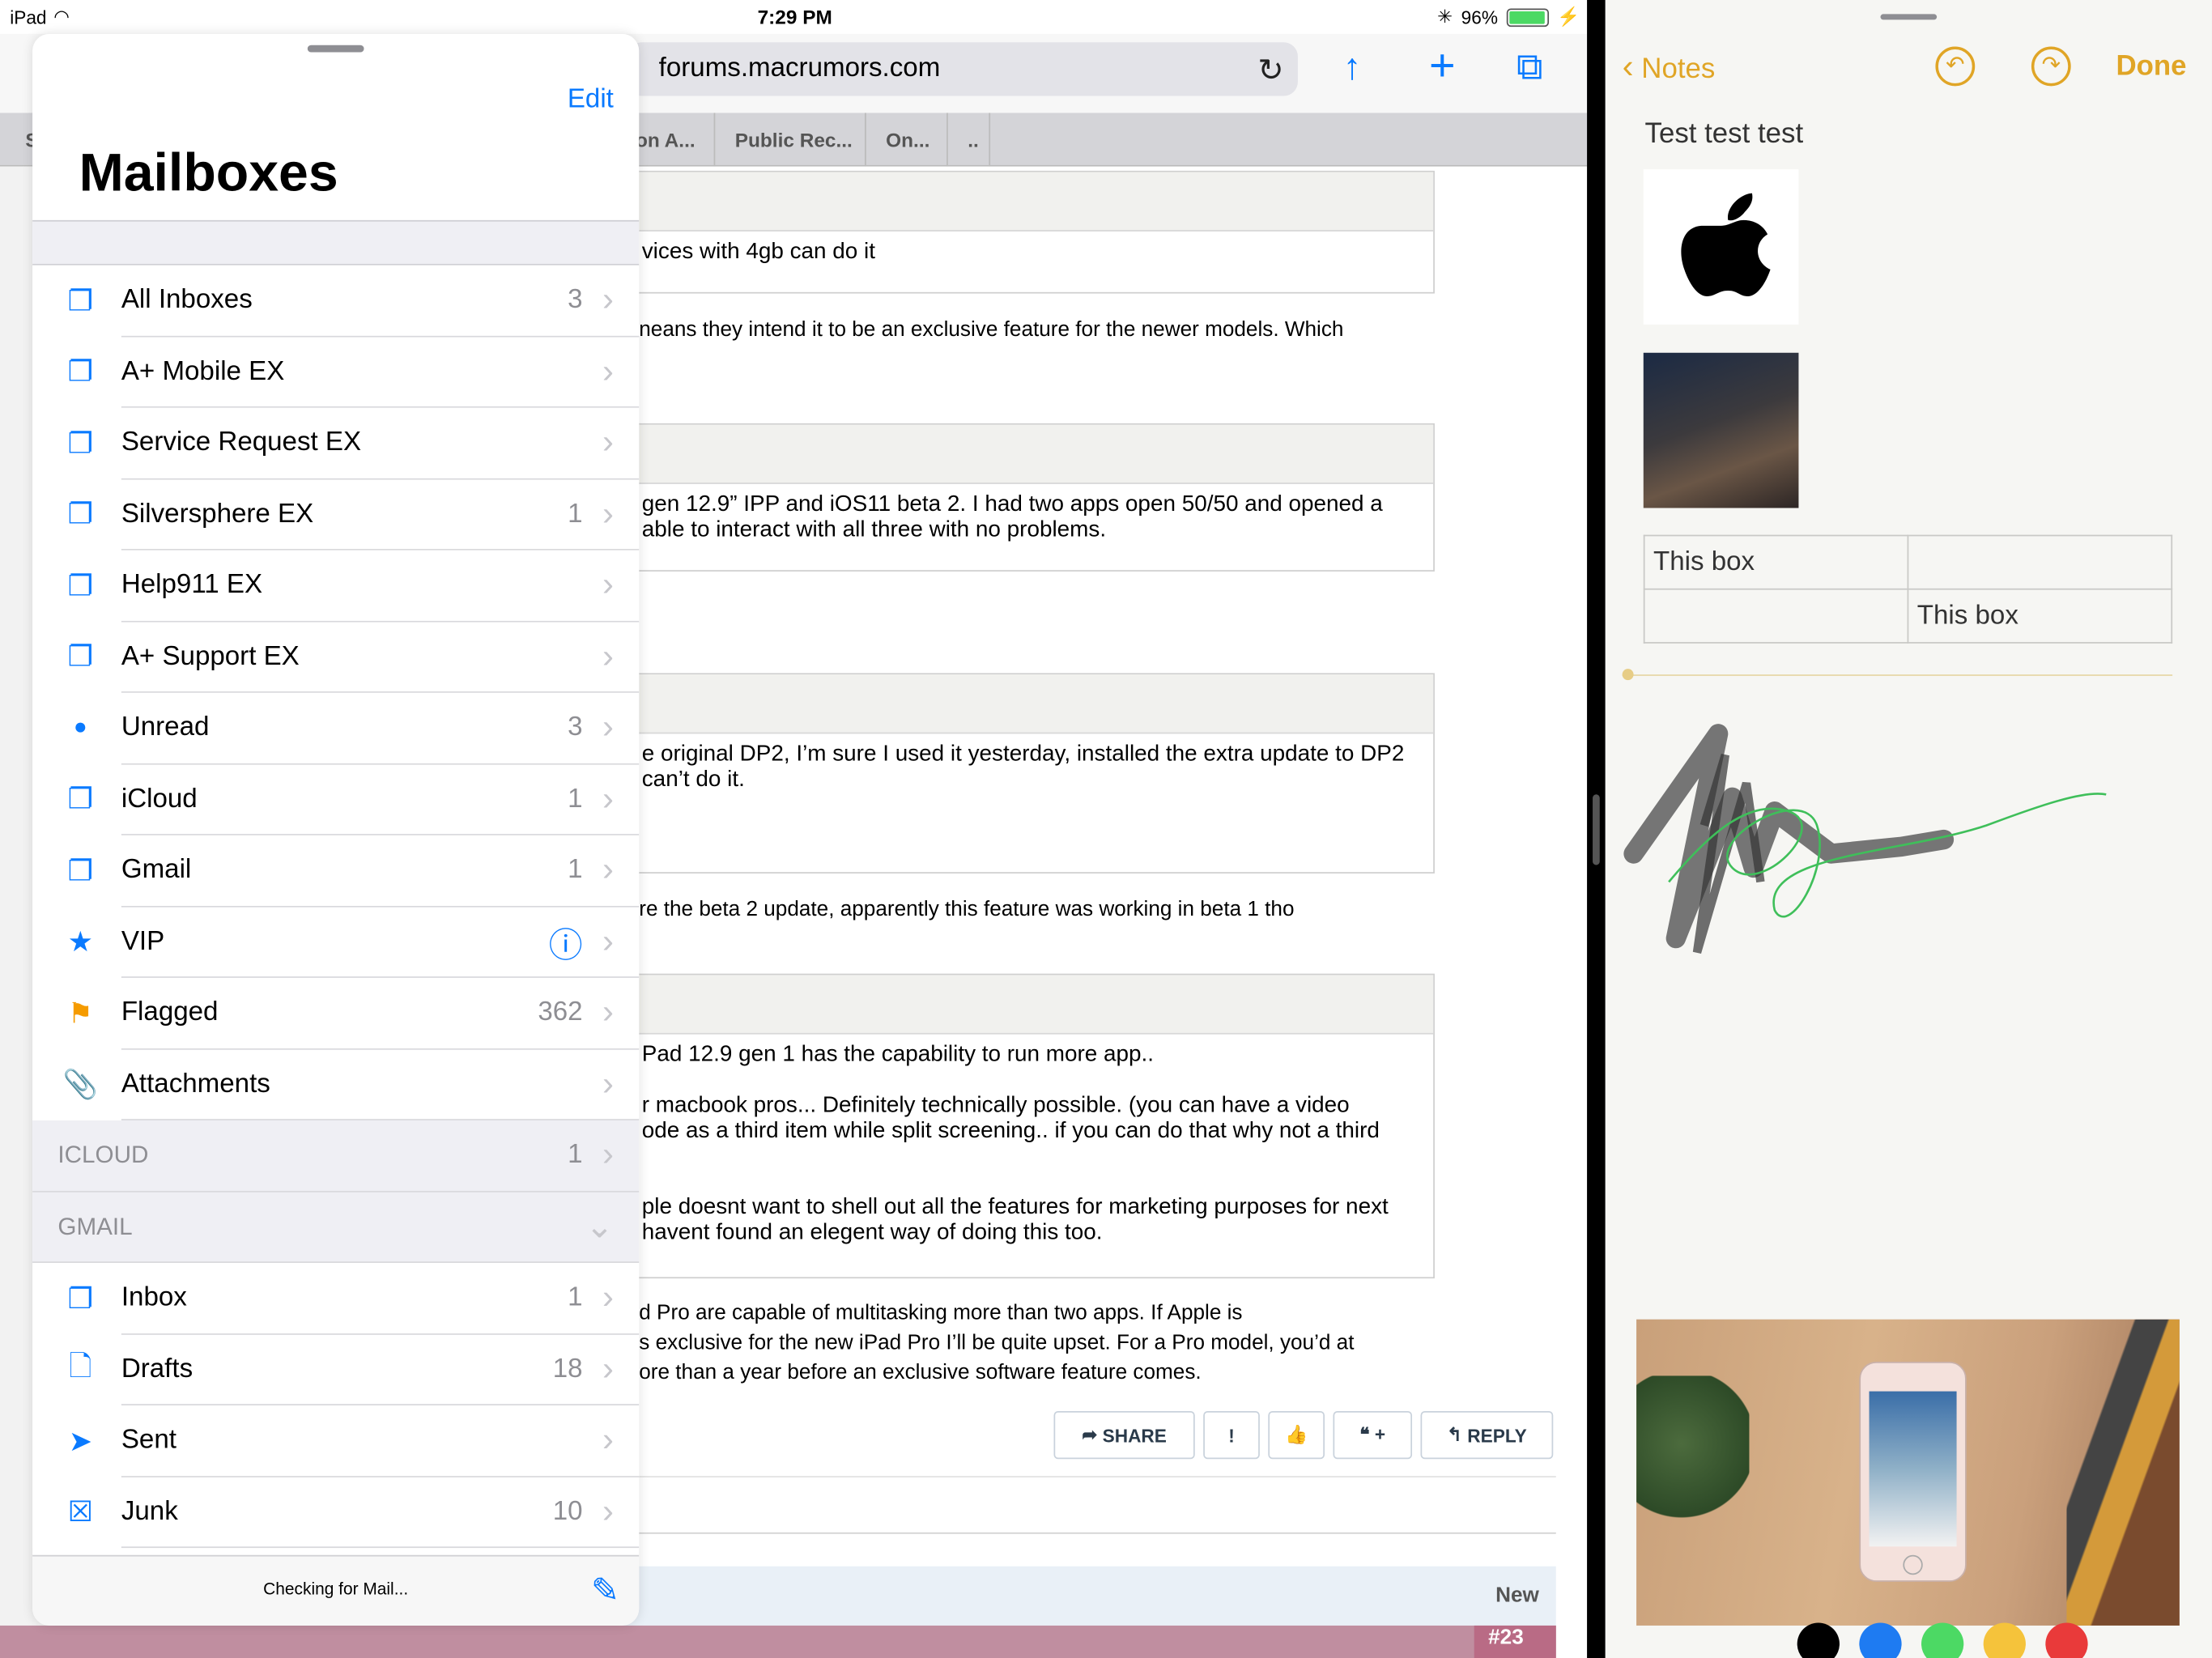 The width and height of the screenshot is (2212, 1658). What do you see at coordinates (95, 1226) in the screenshot?
I see `mailbox-label: GMAIL` at bounding box center [95, 1226].